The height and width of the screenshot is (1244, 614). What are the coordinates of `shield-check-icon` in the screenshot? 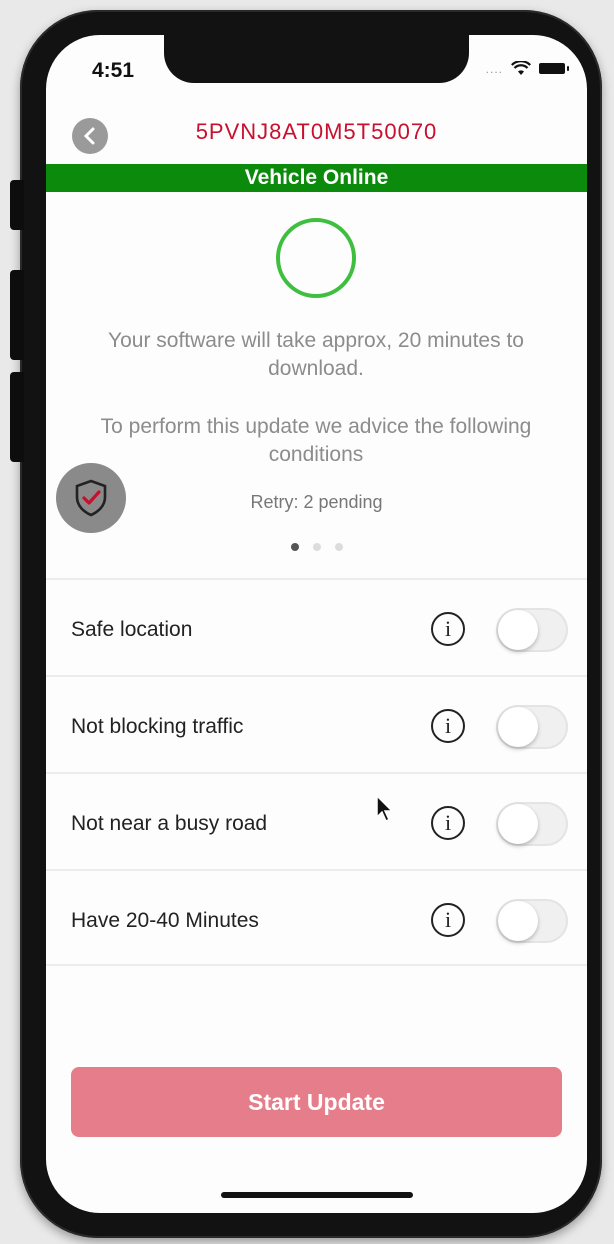 It's located at (91, 498).